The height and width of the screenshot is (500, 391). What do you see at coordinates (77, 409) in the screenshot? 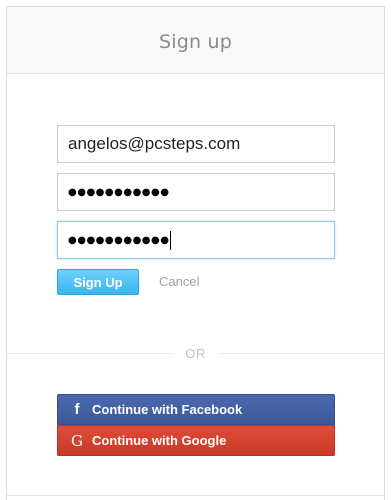
I see `facebook-icon: f` at bounding box center [77, 409].